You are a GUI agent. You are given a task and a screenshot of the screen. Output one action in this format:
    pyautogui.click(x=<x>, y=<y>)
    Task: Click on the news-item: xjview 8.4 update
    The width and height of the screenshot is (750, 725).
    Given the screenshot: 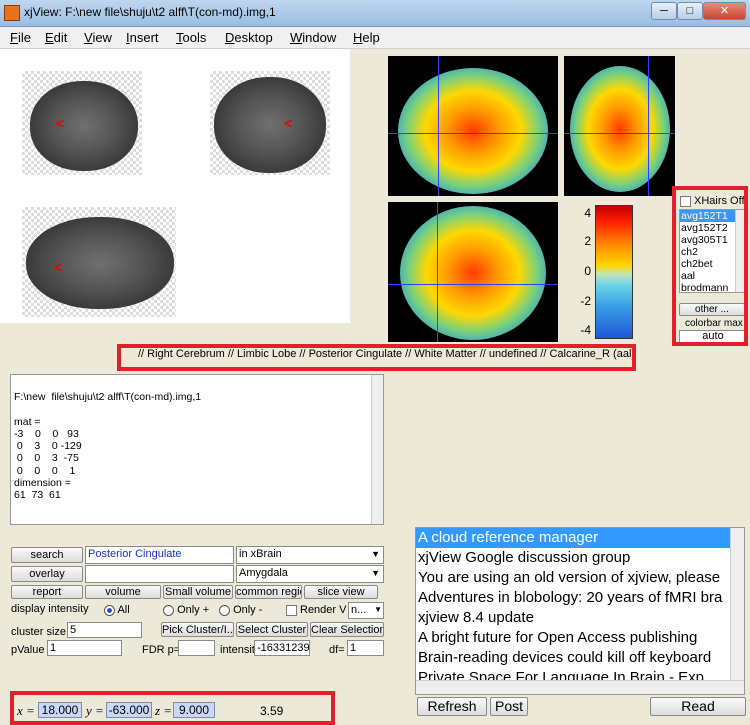 What is the action you would take?
    pyautogui.click(x=580, y=618)
    